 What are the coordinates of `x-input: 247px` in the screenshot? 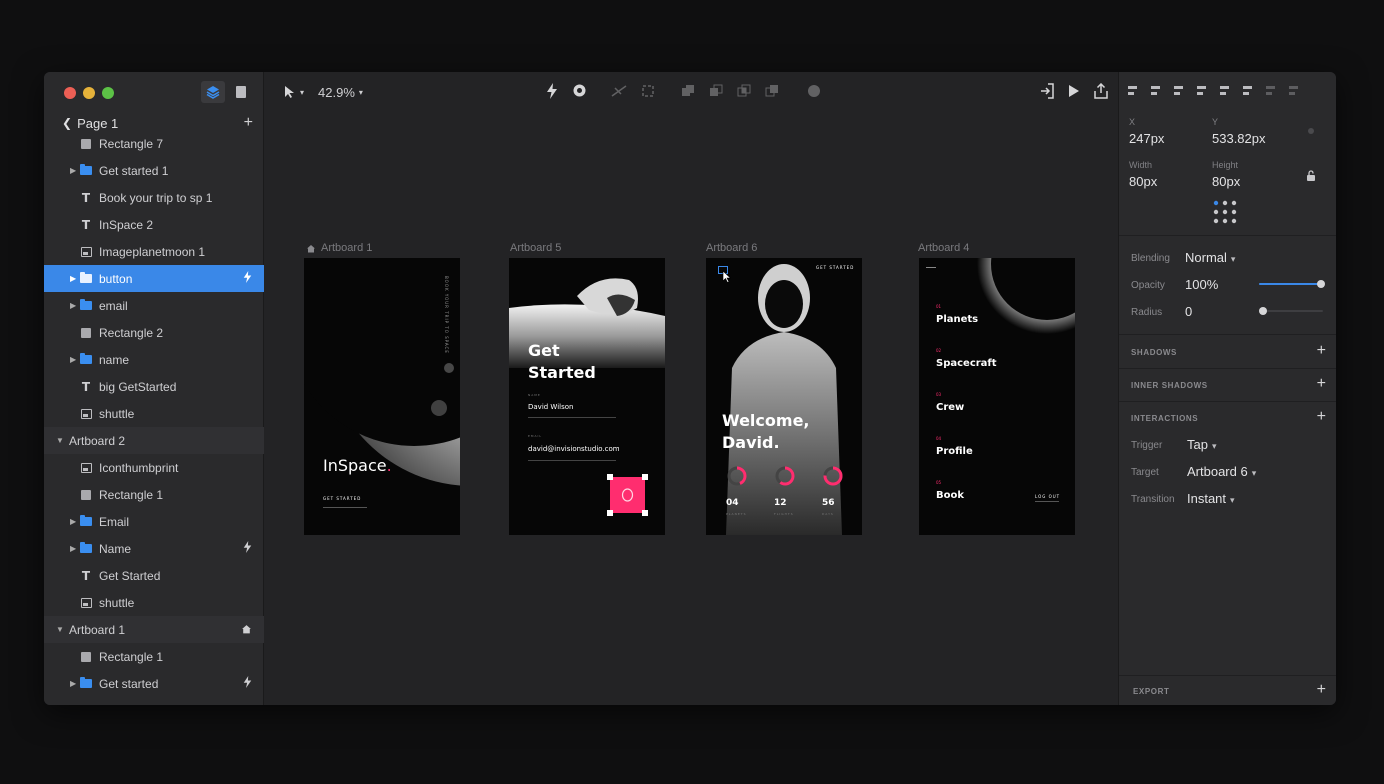 It's located at (1146, 138).